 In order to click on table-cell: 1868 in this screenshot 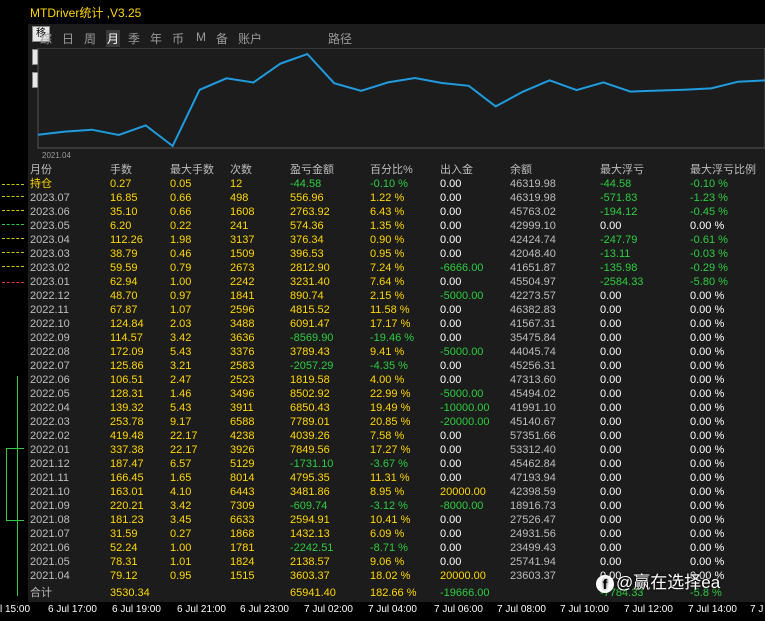, I will do `click(242, 534)`.